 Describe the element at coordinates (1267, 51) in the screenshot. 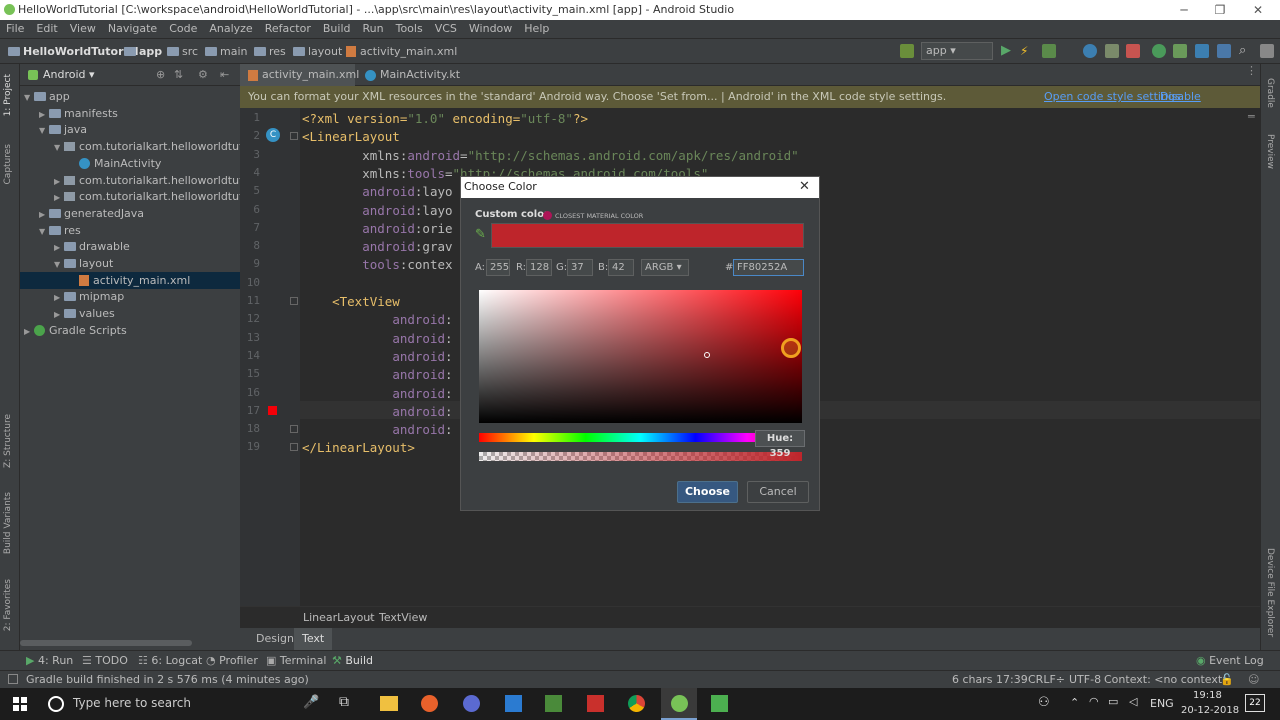

I see `account-icon` at that location.